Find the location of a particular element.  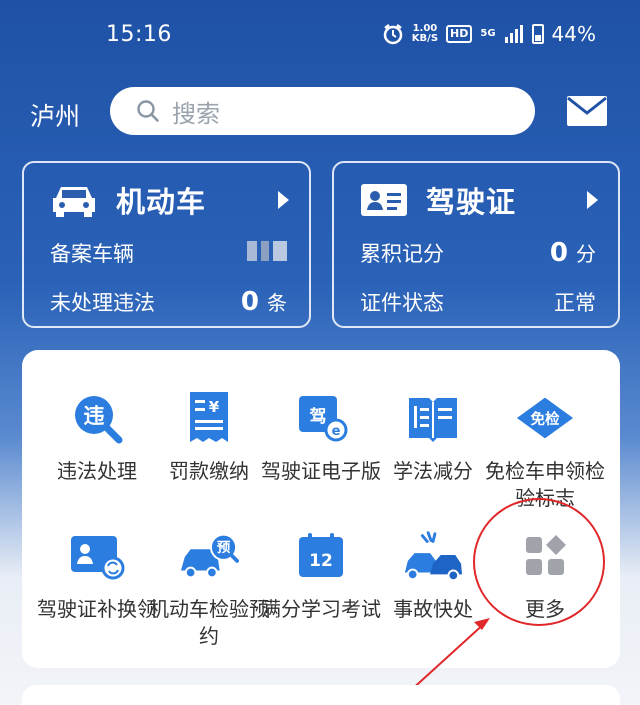

id-card-icon is located at coordinates (384, 200).